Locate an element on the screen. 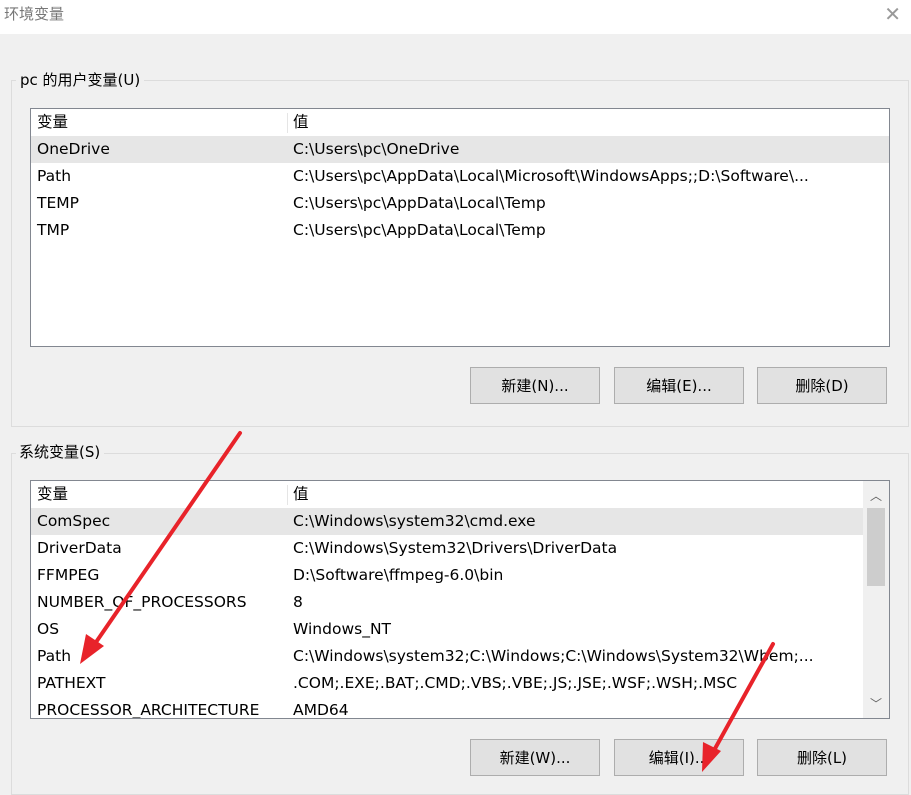  table-row: TEMP C:\Users\pc\AppData\Local\Temp is located at coordinates (460, 203).